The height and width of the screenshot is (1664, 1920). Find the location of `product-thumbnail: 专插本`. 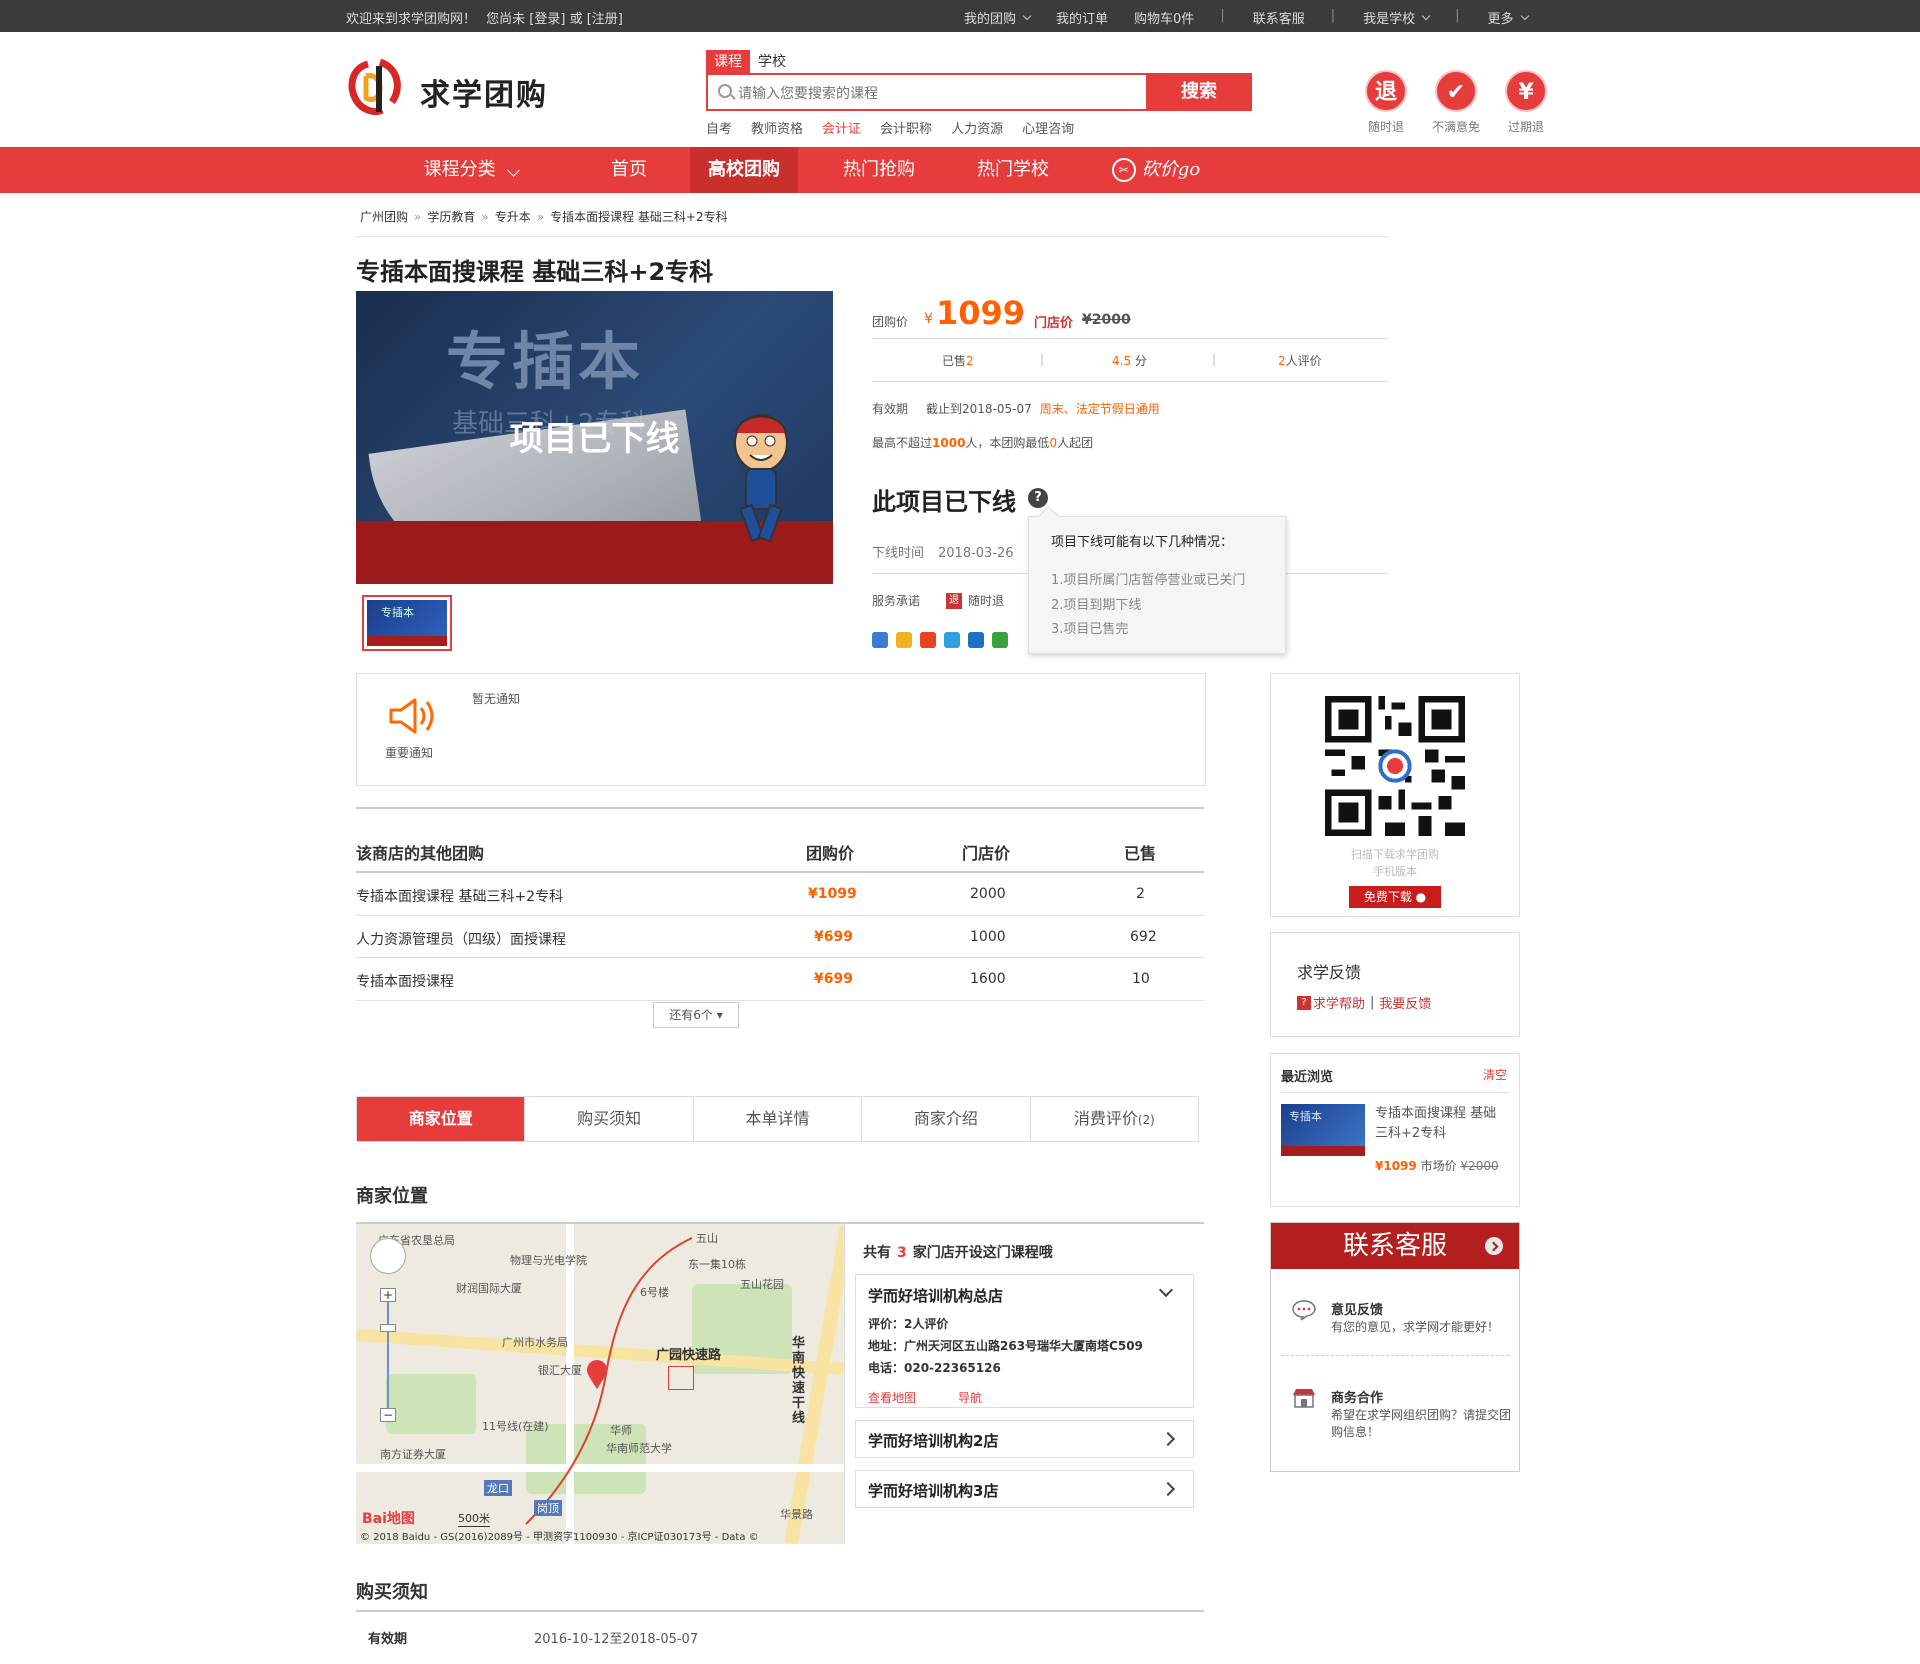

product-thumbnail: 专插本 is located at coordinates (407, 623).